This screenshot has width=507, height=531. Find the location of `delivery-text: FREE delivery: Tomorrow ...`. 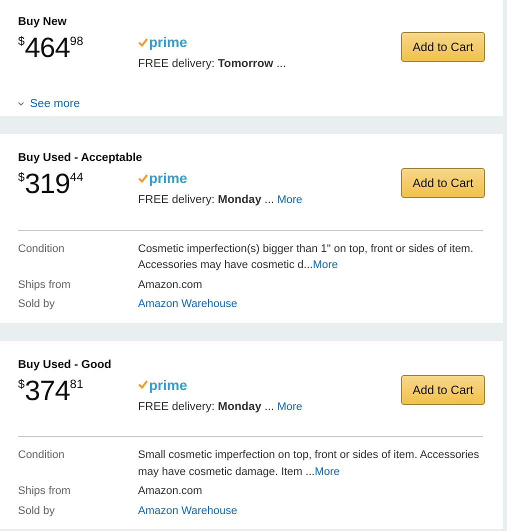

delivery-text: FREE delivery: Tomorrow ... is located at coordinates (212, 64).